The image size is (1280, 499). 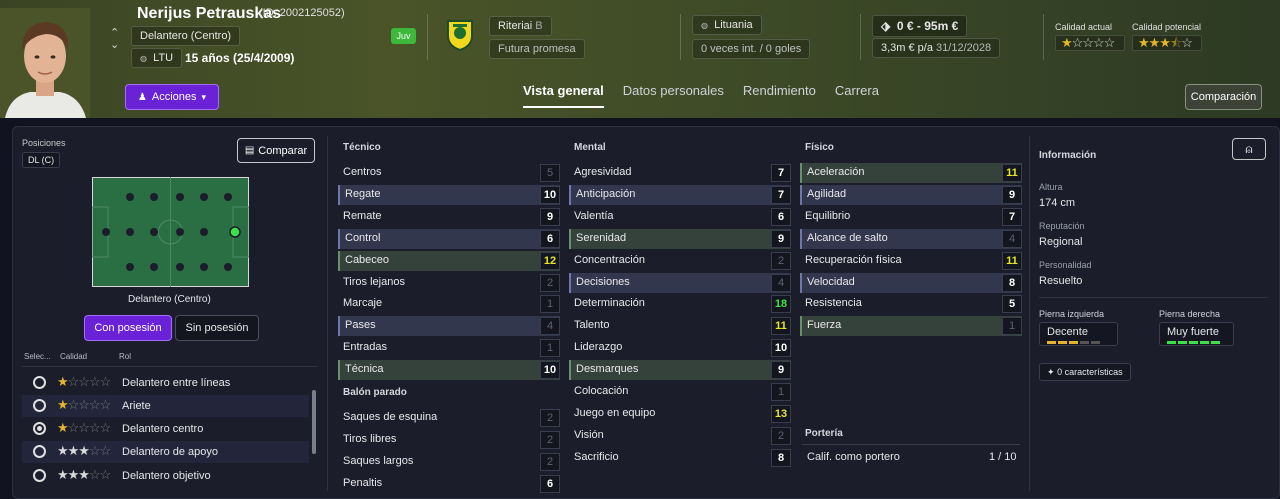 I want to click on actions-label: Acciones, so click(x=174, y=97).